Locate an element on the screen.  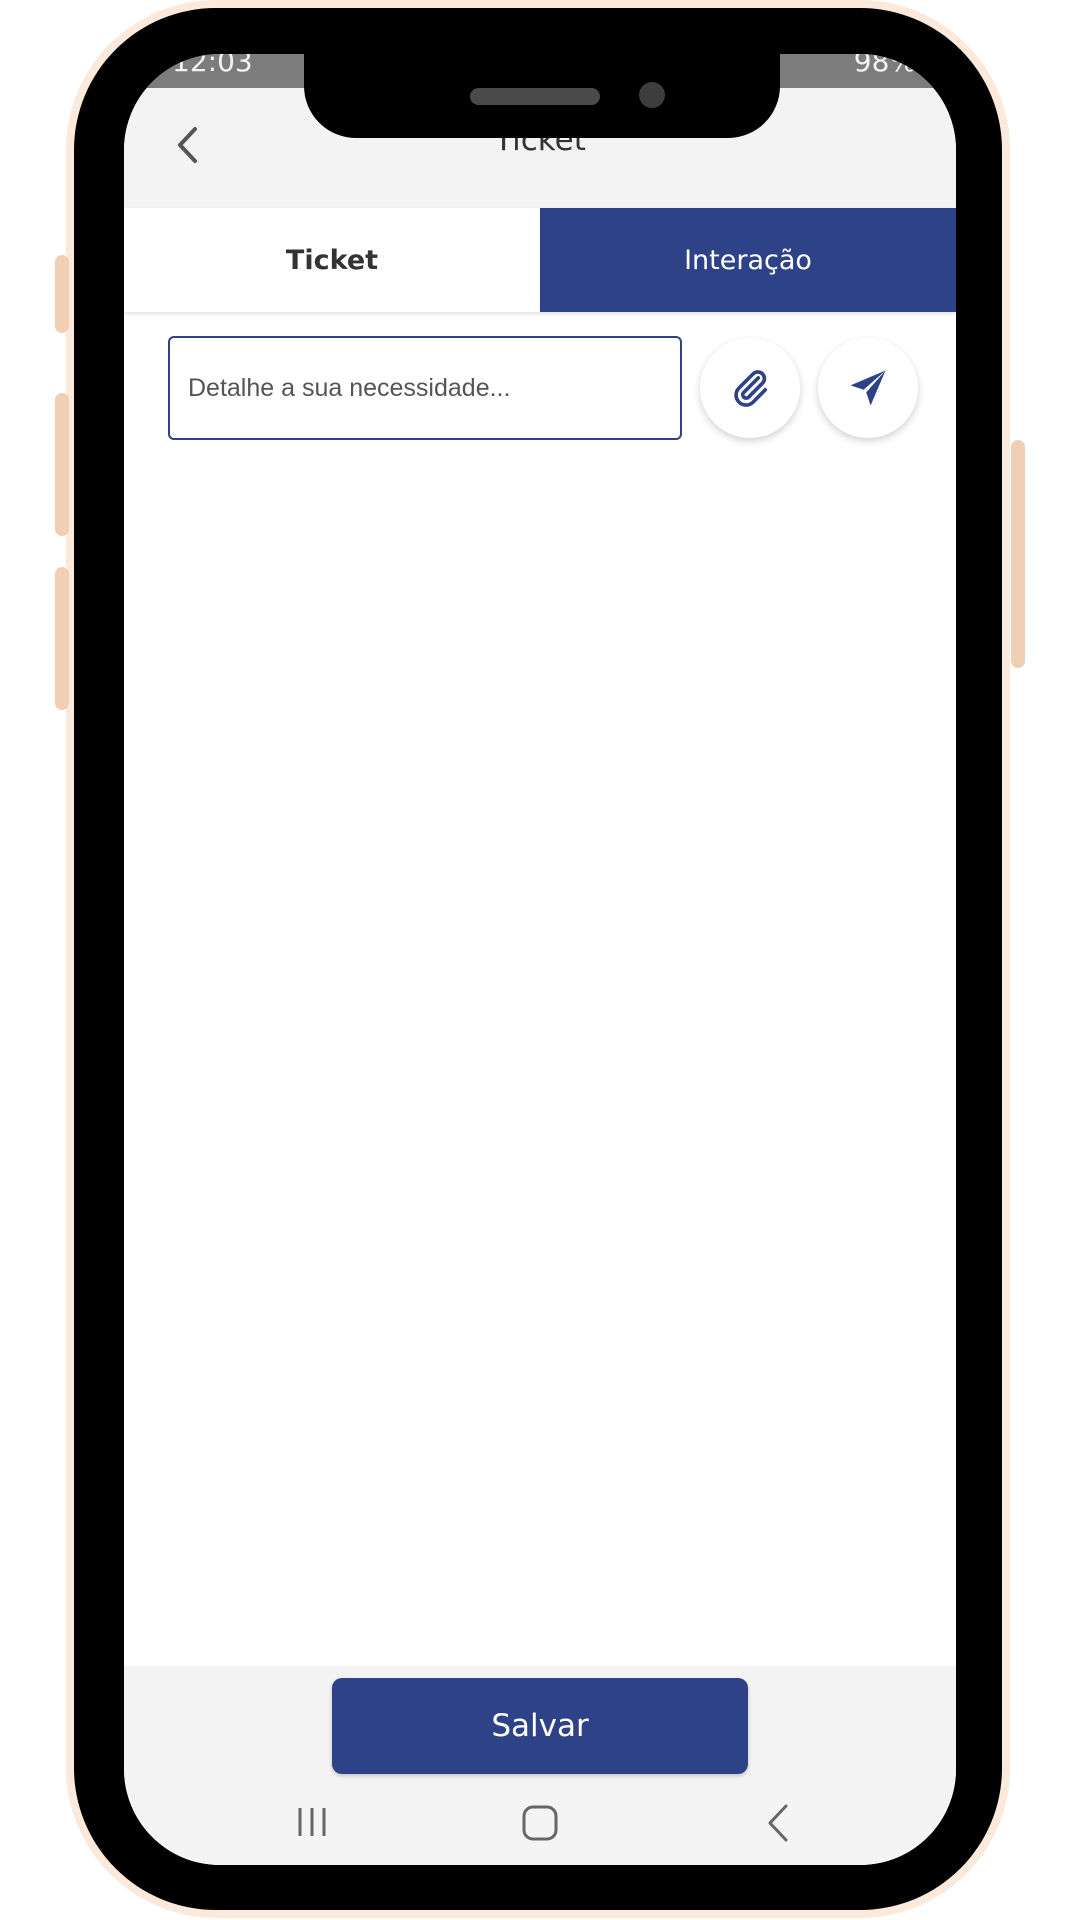
recents-icon is located at coordinates (312, 1822).